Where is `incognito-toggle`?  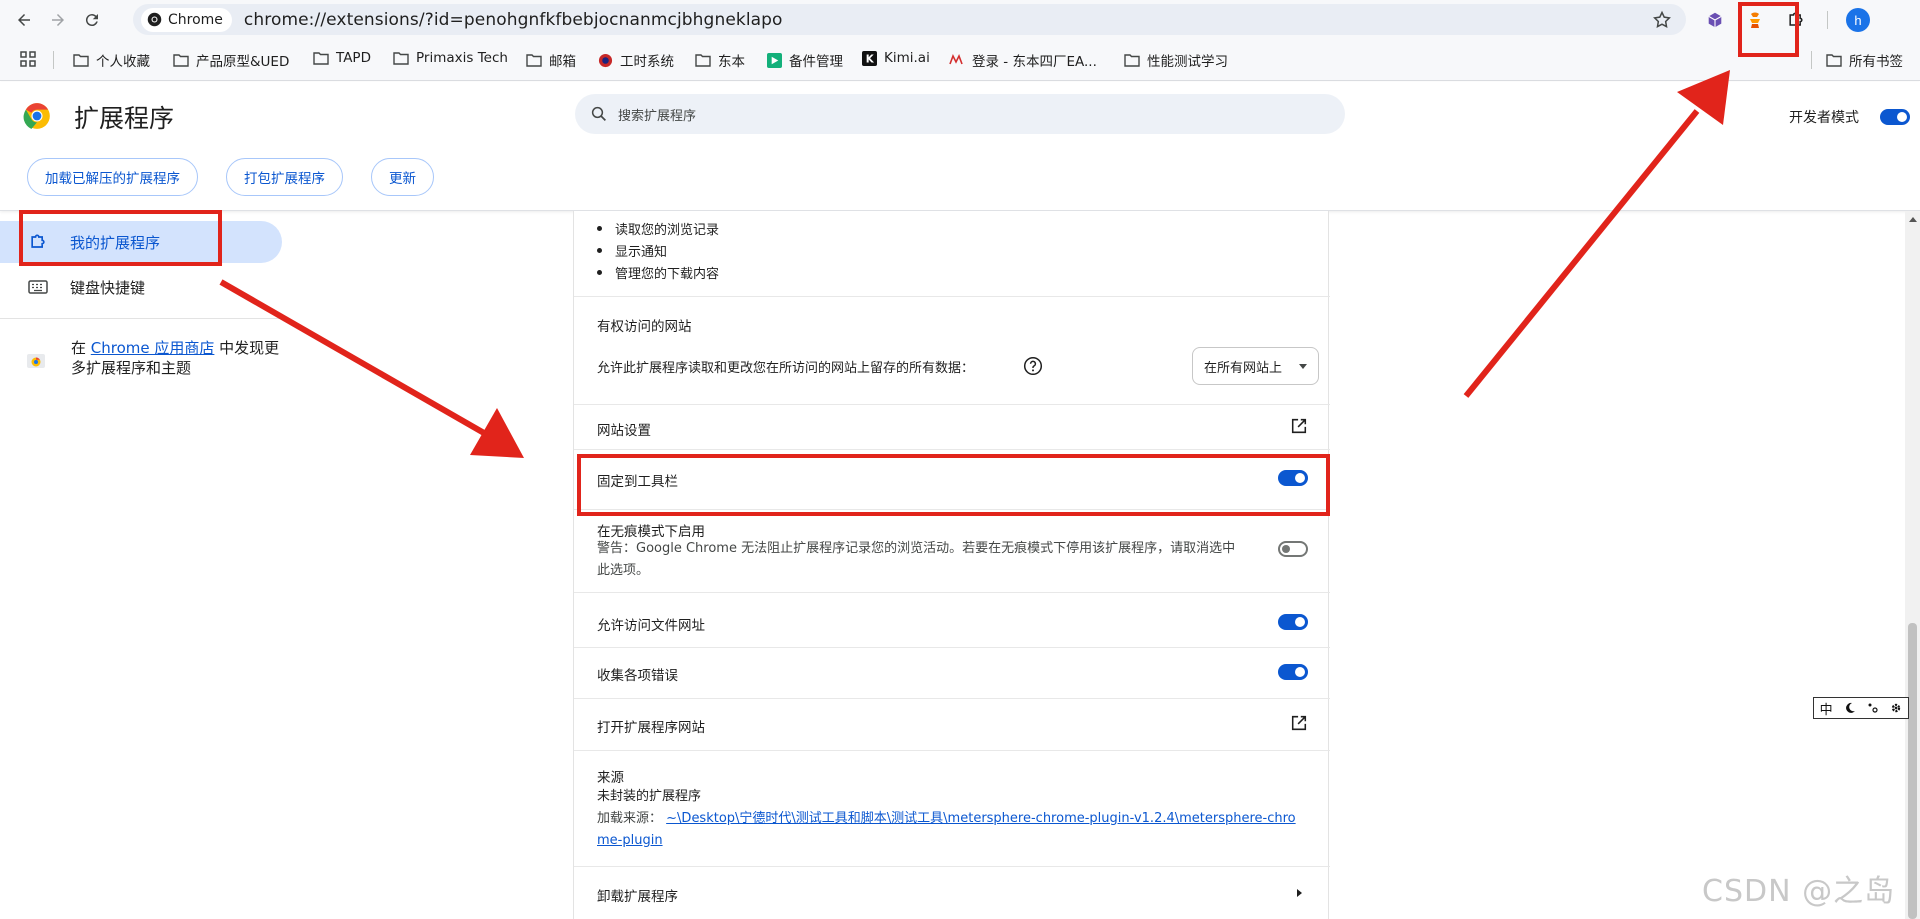
incognito-toggle is located at coordinates (1293, 549).